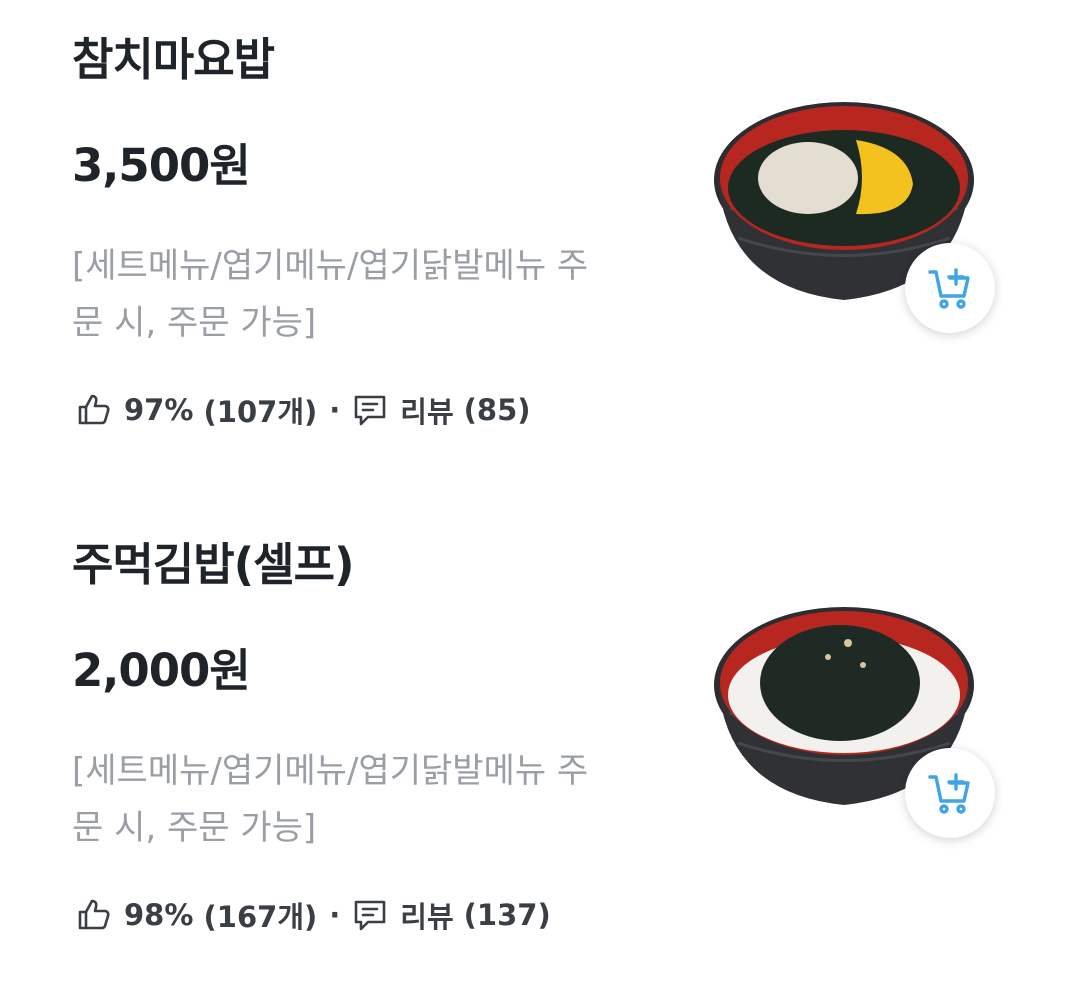 The image size is (1080, 985). I want to click on like-count: (107개), so click(260, 412).